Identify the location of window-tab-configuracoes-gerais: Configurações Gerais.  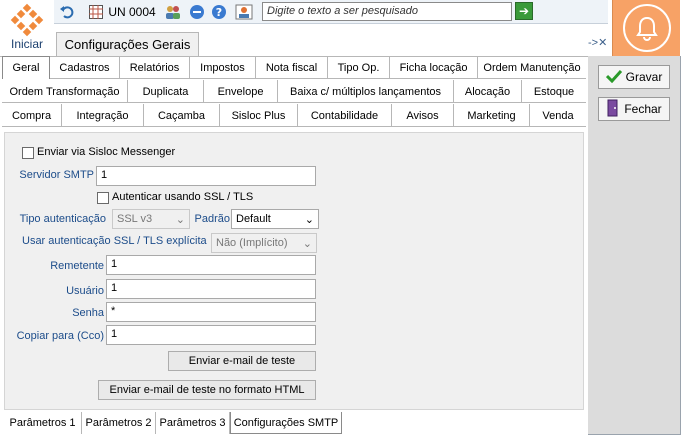
(127, 44).